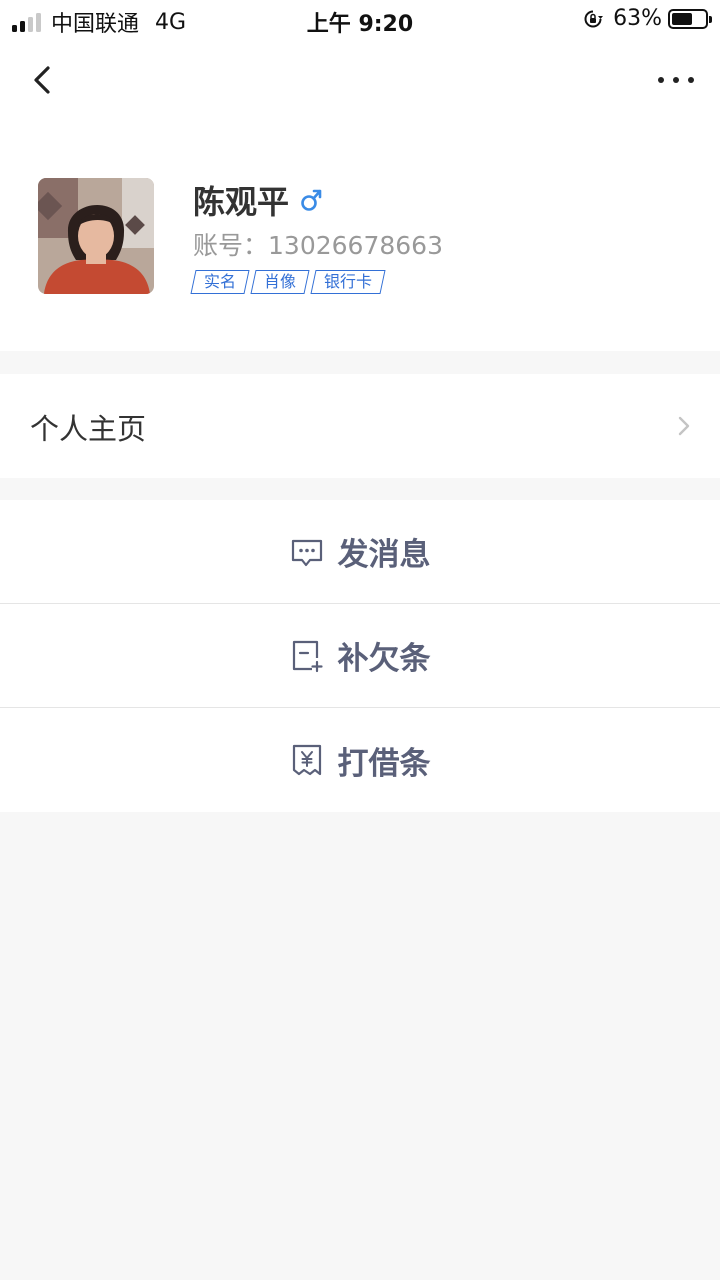  What do you see at coordinates (684, 426) in the screenshot?
I see `chevron-right-icon` at bounding box center [684, 426].